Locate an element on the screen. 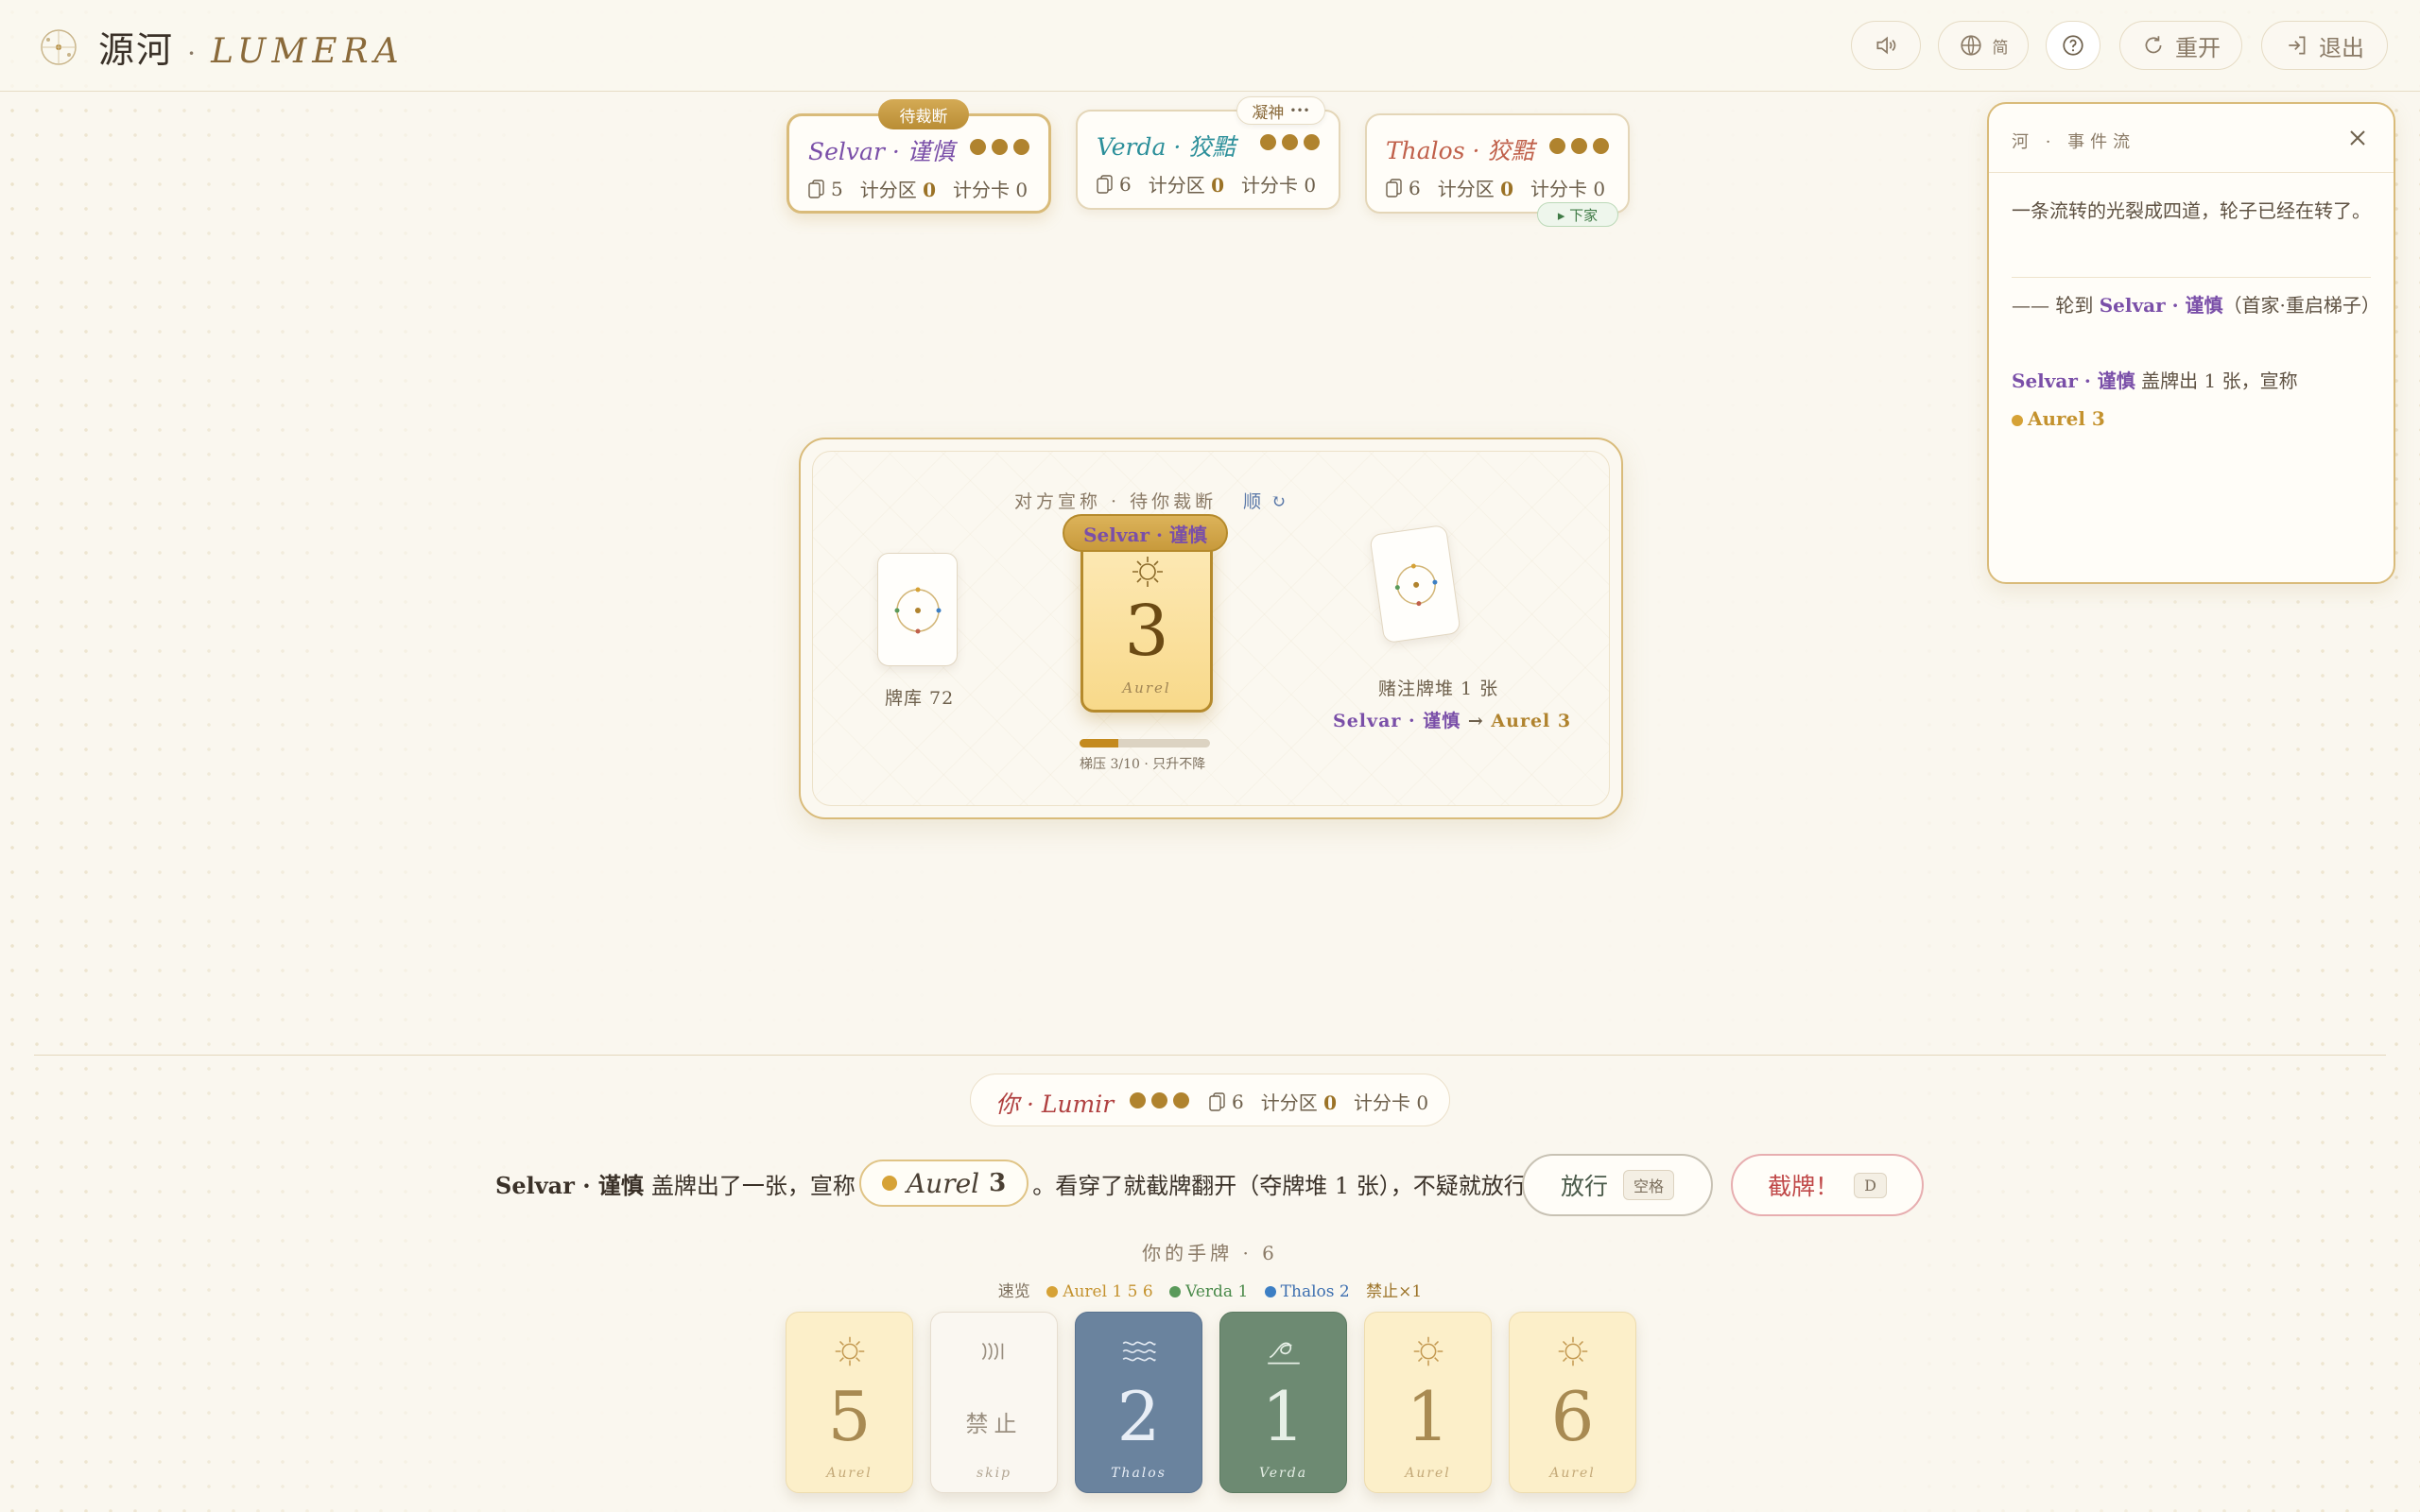  deck-pile is located at coordinates (917, 609).